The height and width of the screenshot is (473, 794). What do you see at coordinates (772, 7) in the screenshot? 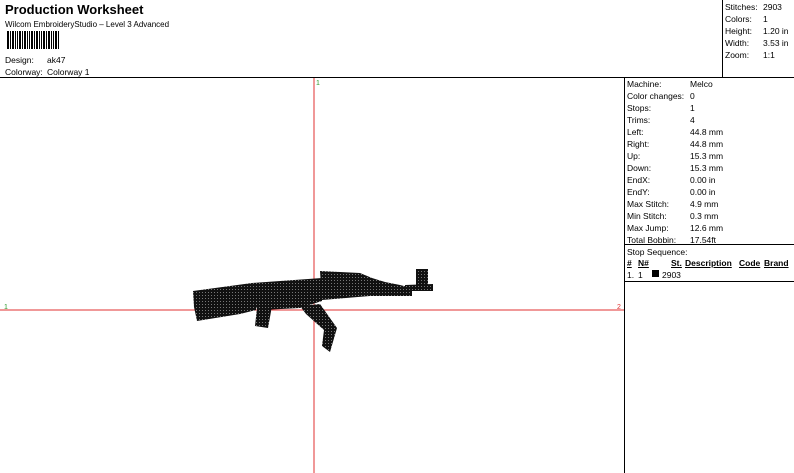
I see `summary-value: 2903` at bounding box center [772, 7].